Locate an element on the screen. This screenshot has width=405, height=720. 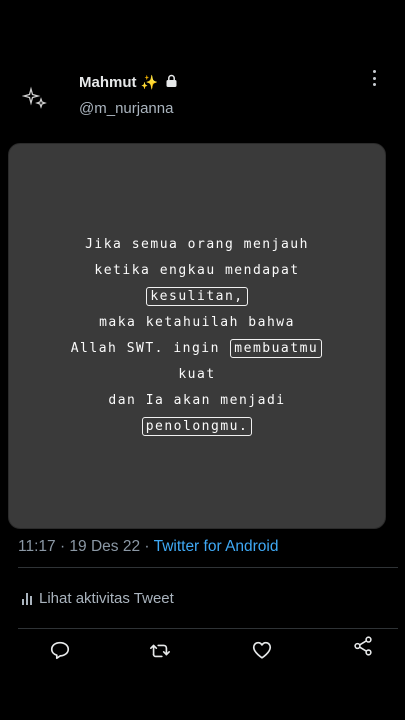
reply-icon is located at coordinates (60, 650).